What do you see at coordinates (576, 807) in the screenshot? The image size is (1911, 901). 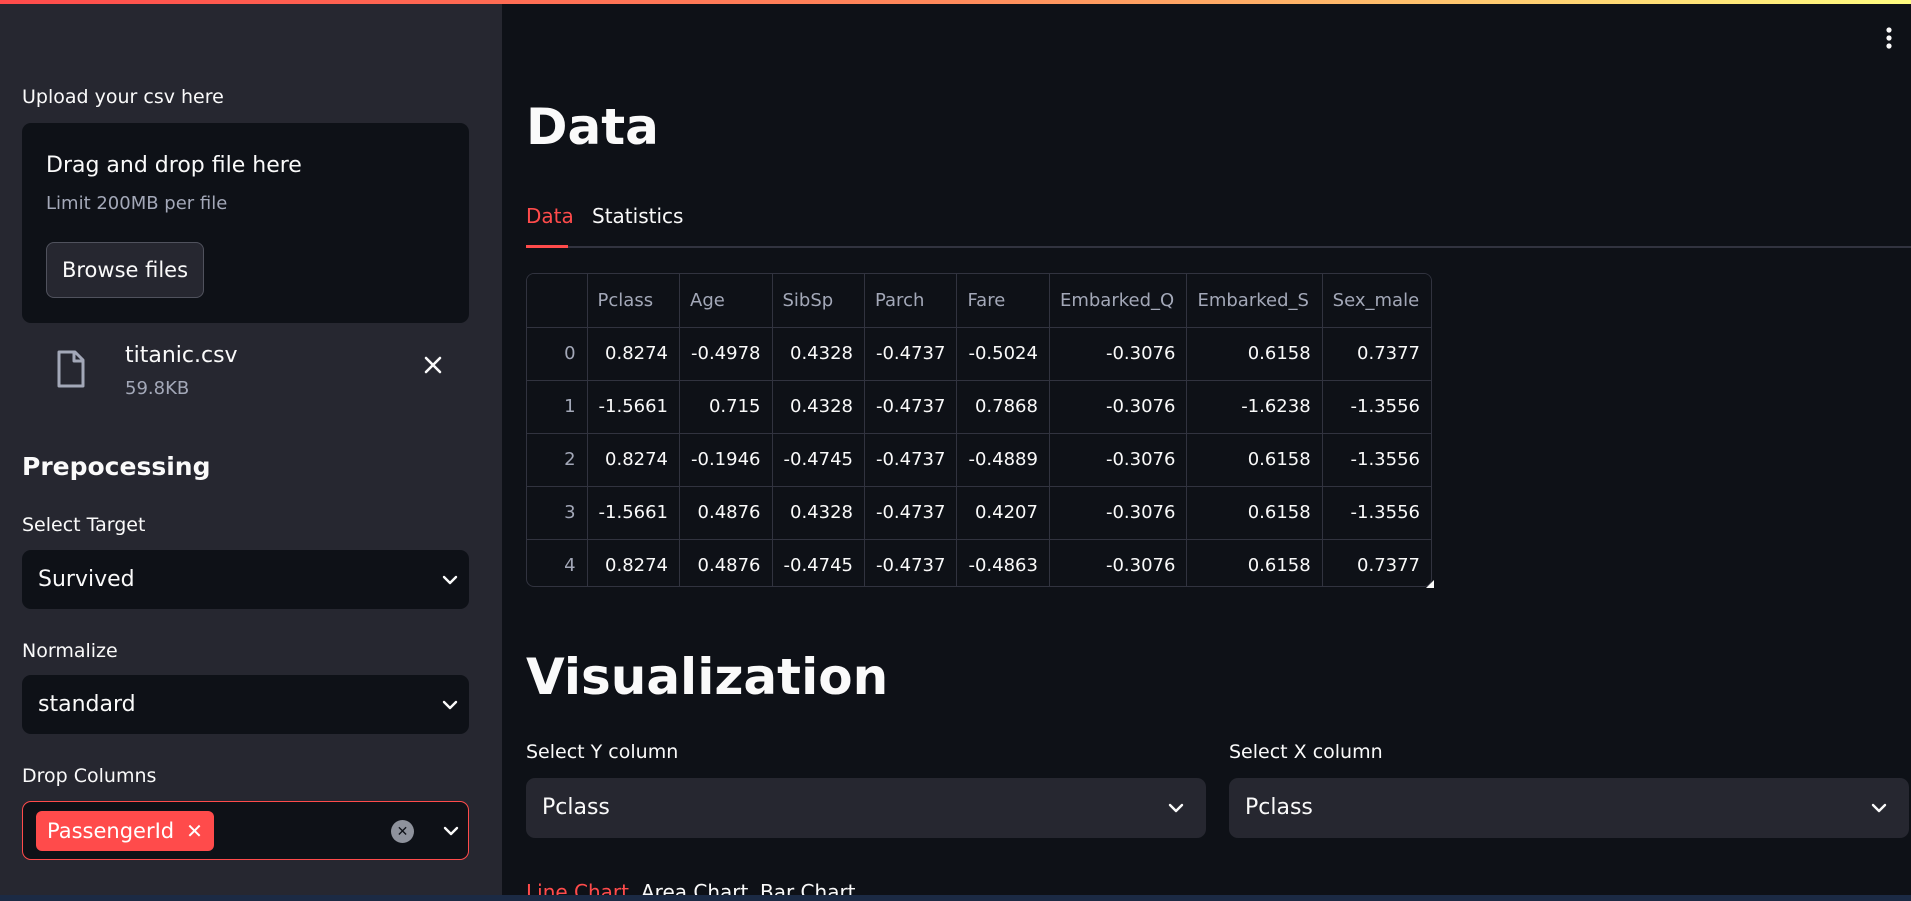 I see `y-column-value: Pclass` at bounding box center [576, 807].